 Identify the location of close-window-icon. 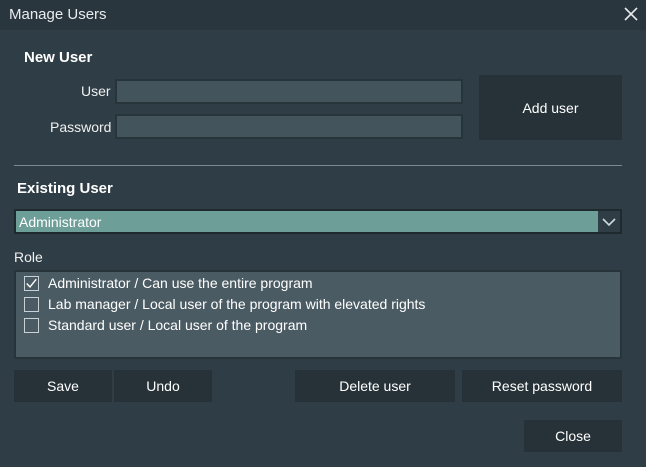
(631, 14).